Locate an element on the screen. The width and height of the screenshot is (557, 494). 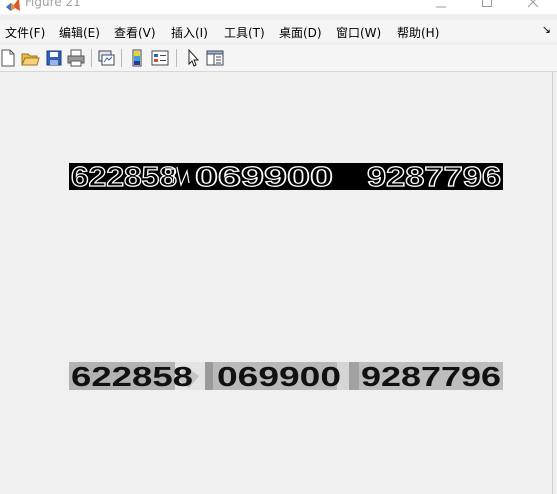
open-file-icon is located at coordinates (30, 58).